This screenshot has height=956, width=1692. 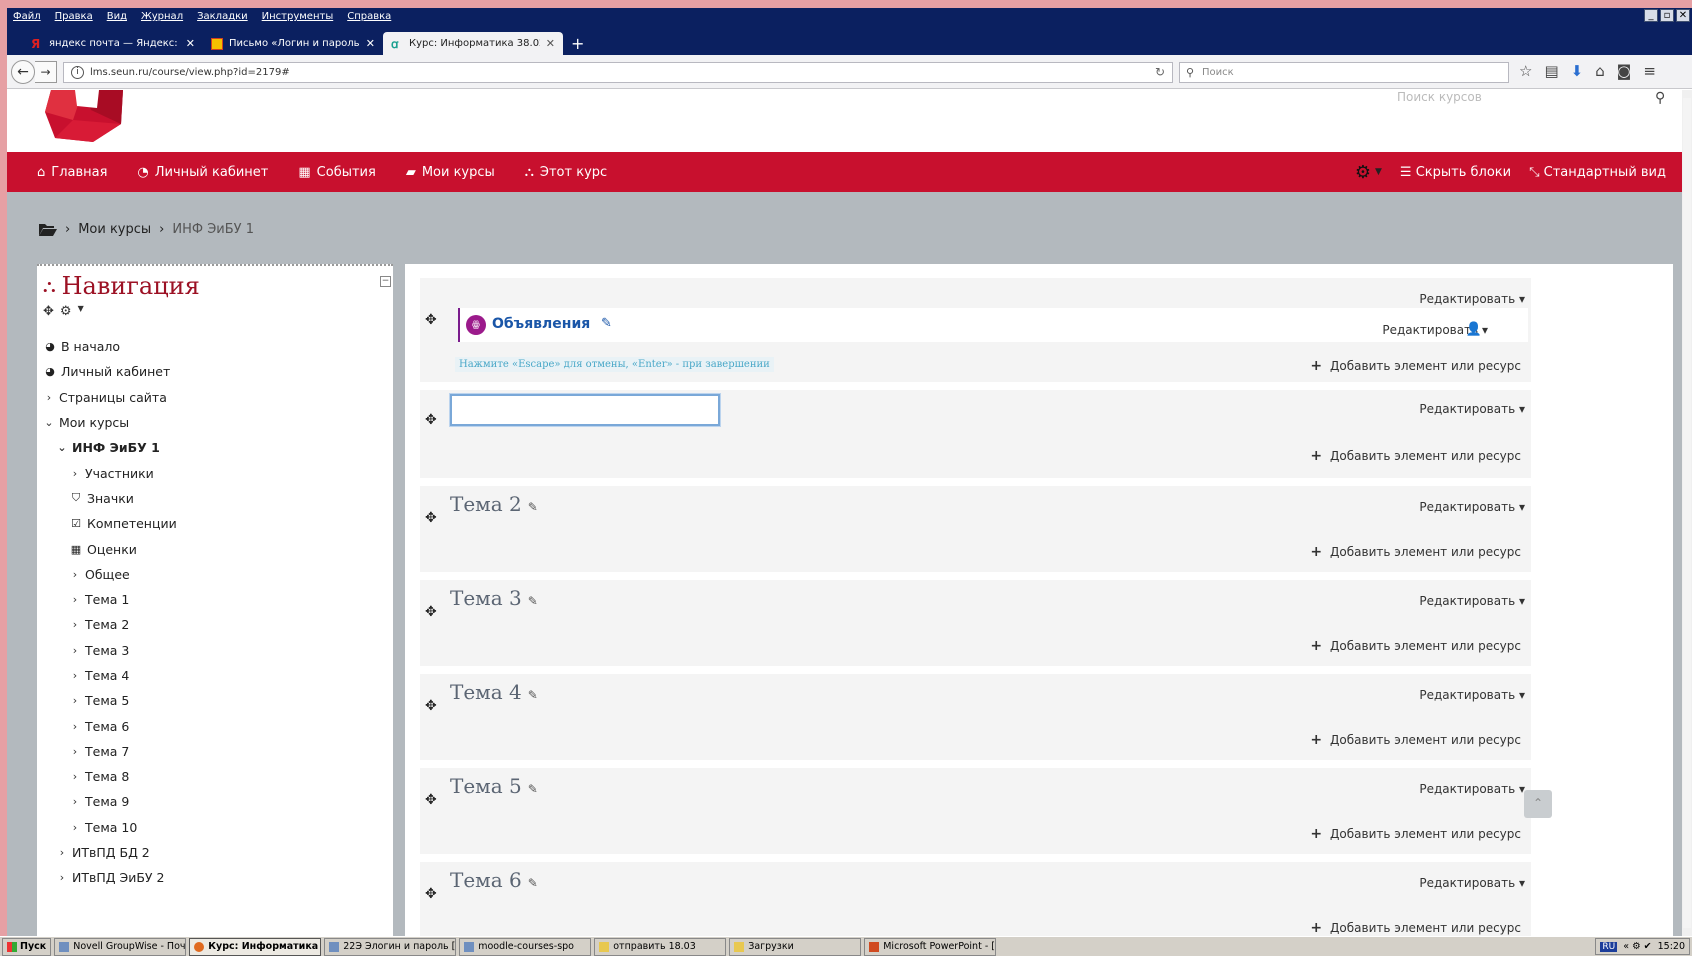 I want to click on scrollbar-thumb, so click(x=1687, y=513).